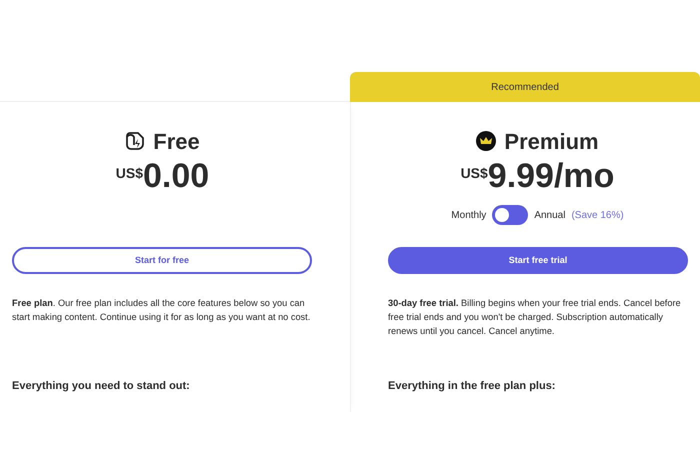 Image resolution: width=700 pixels, height=450 pixels. What do you see at coordinates (525, 87) in the screenshot?
I see `recommended-banner: Recommended` at bounding box center [525, 87].